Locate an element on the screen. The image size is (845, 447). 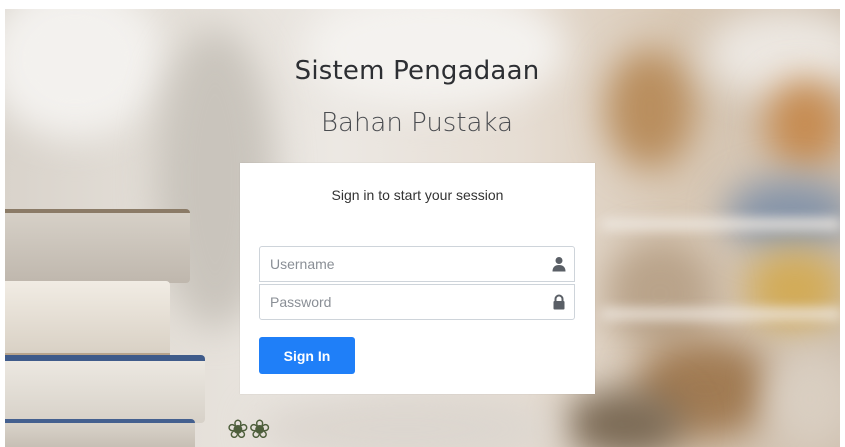
password-field-group is located at coordinates (417, 302).